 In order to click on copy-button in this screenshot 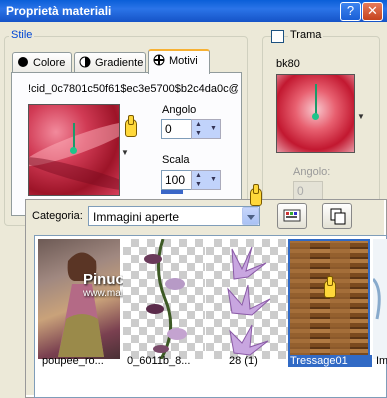, I will do `click(337, 216)`.